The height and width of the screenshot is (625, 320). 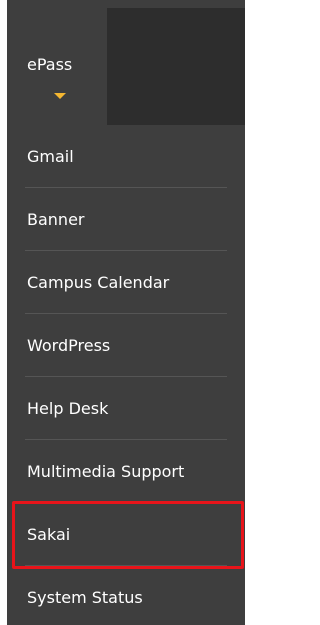 I want to click on menu-item-label: System Status, so click(x=85, y=597).